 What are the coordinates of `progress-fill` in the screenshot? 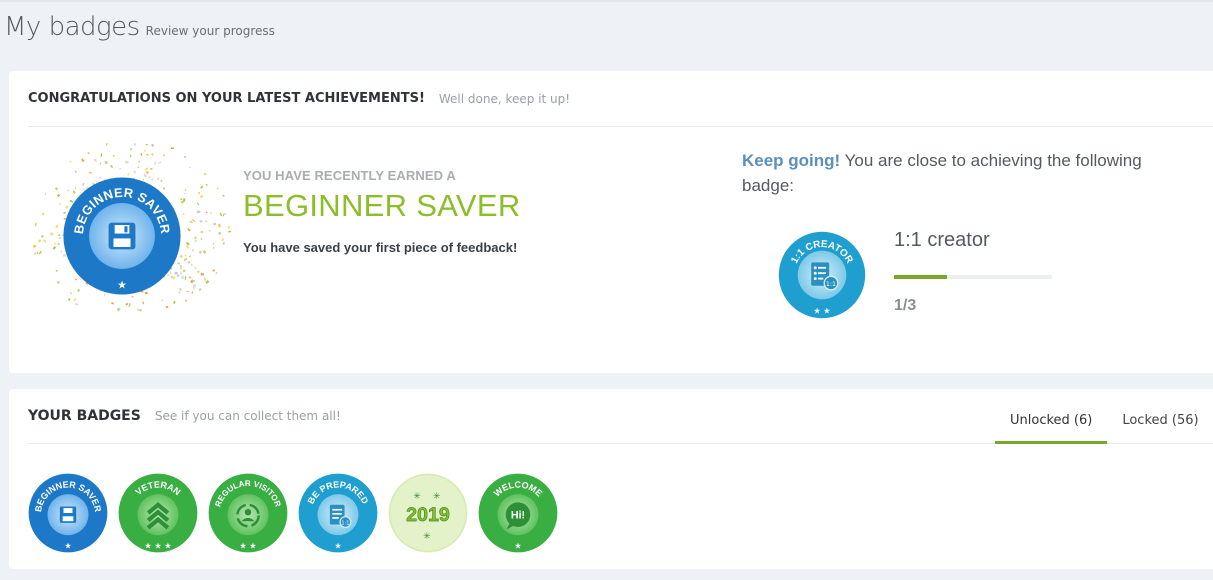 It's located at (920, 277).